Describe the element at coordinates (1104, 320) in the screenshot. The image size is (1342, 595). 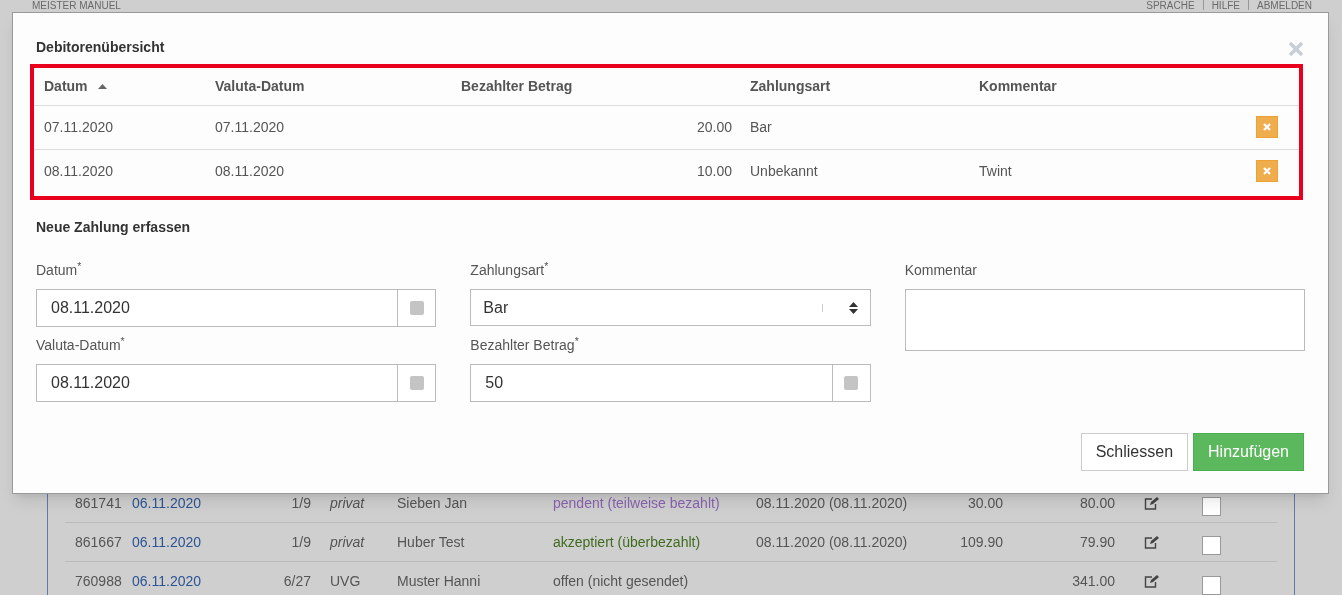
I see `comment-field` at that location.